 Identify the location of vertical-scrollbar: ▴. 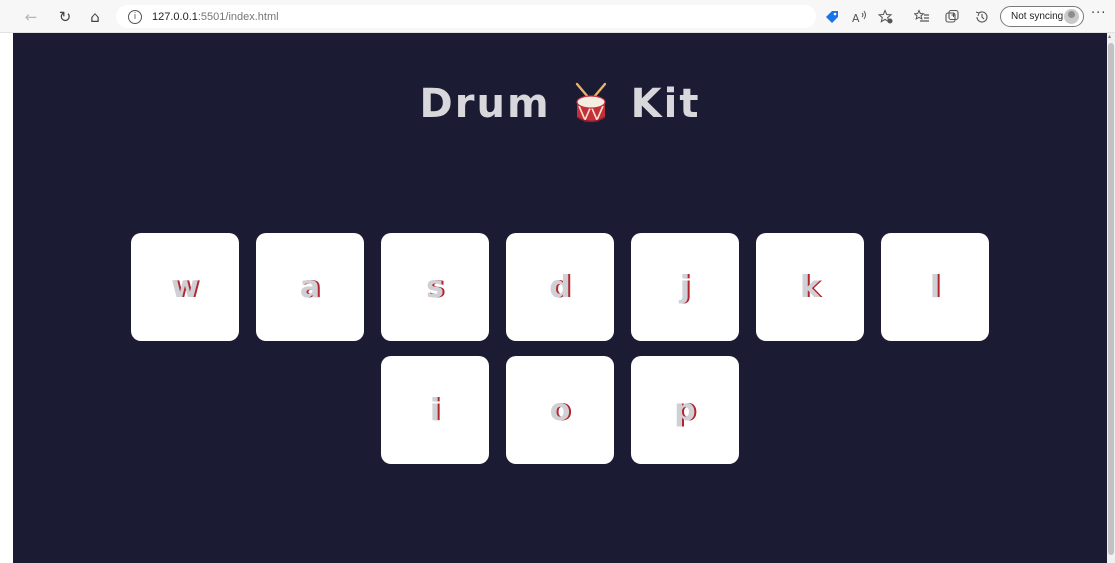
(1111, 298).